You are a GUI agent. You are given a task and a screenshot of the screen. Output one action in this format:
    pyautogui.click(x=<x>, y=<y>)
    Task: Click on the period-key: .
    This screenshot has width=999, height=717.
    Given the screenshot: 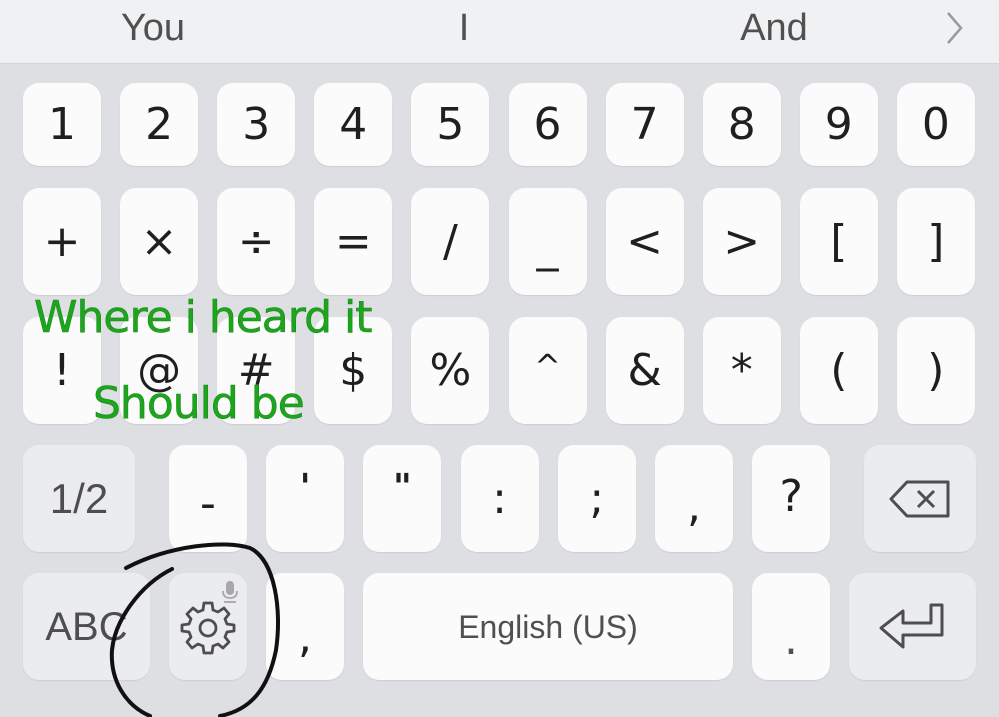 What is the action you would take?
    pyautogui.click(x=791, y=626)
    